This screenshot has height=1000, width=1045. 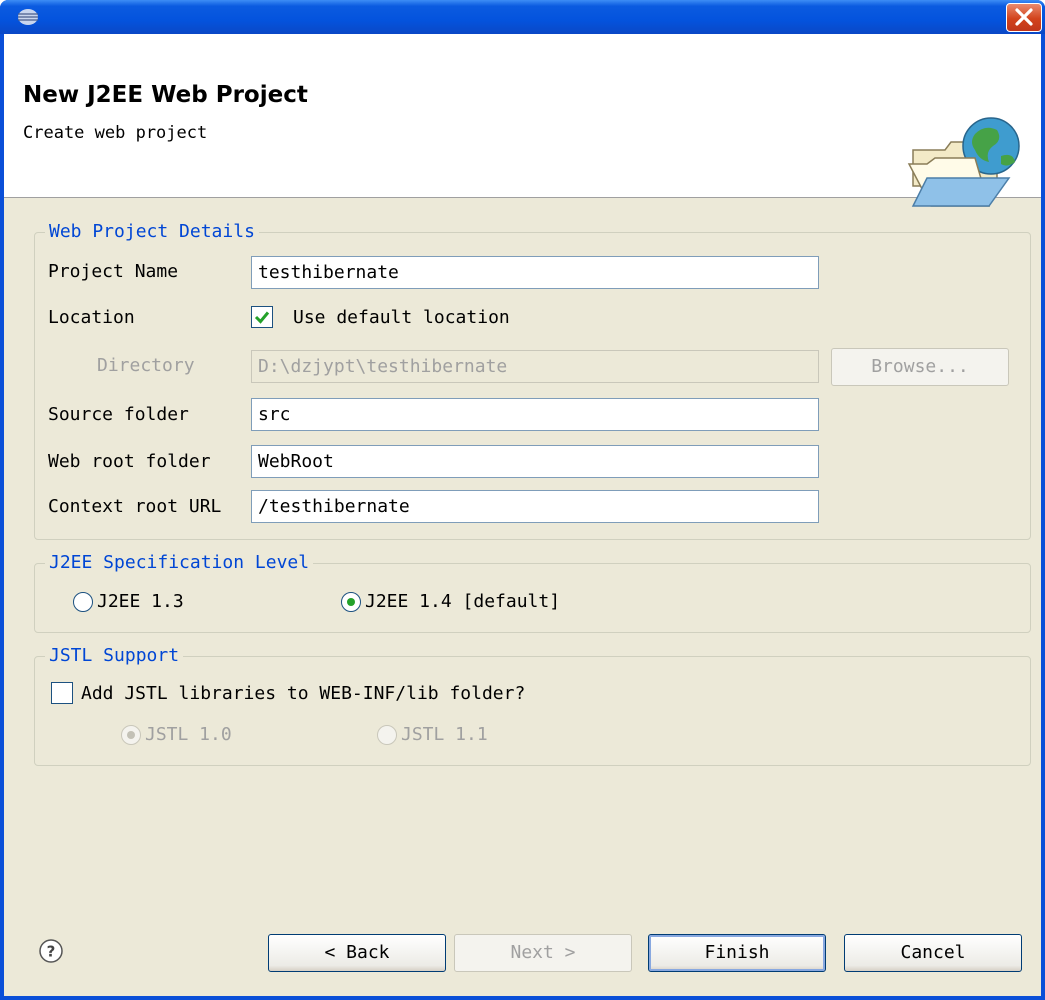 What do you see at coordinates (113, 271) in the screenshot?
I see `project-name-label: Project Name` at bounding box center [113, 271].